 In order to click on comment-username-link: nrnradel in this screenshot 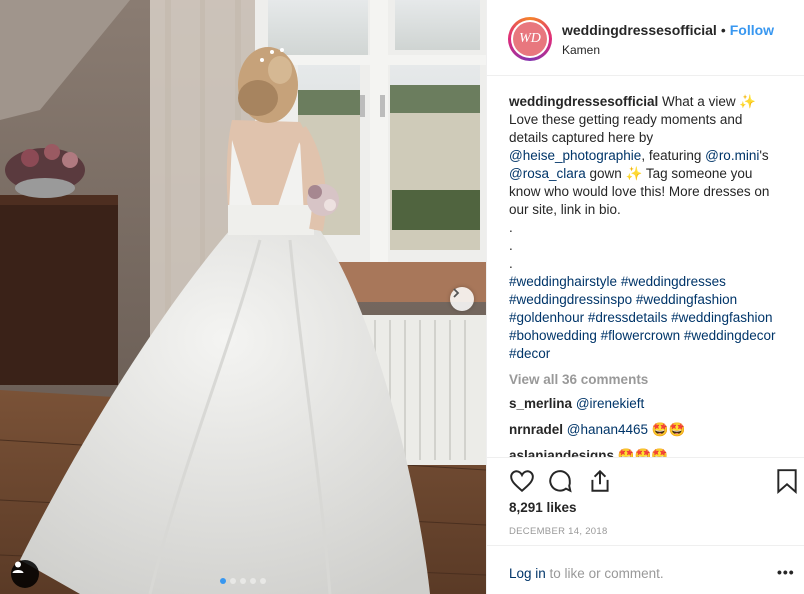, I will do `click(536, 429)`.